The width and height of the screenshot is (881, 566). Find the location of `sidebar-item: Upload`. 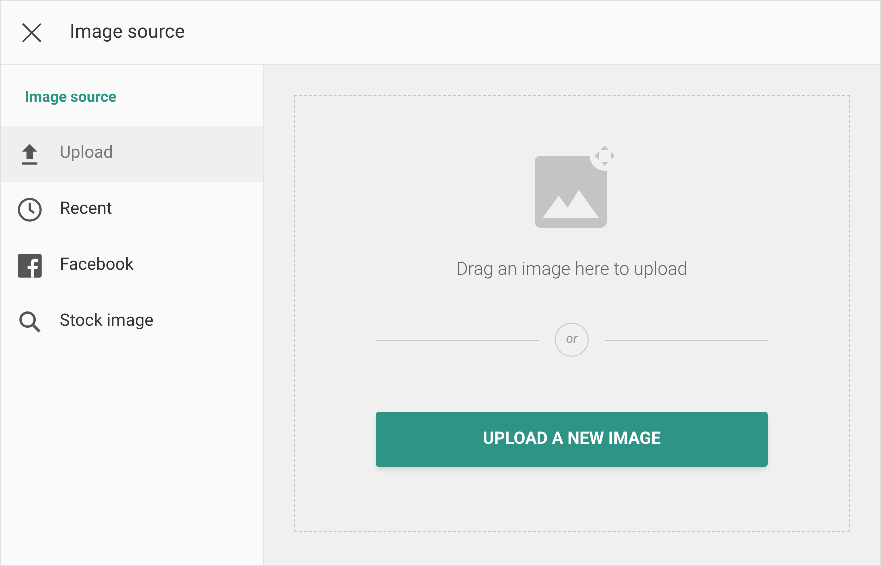

sidebar-item: Upload is located at coordinates (132, 154).